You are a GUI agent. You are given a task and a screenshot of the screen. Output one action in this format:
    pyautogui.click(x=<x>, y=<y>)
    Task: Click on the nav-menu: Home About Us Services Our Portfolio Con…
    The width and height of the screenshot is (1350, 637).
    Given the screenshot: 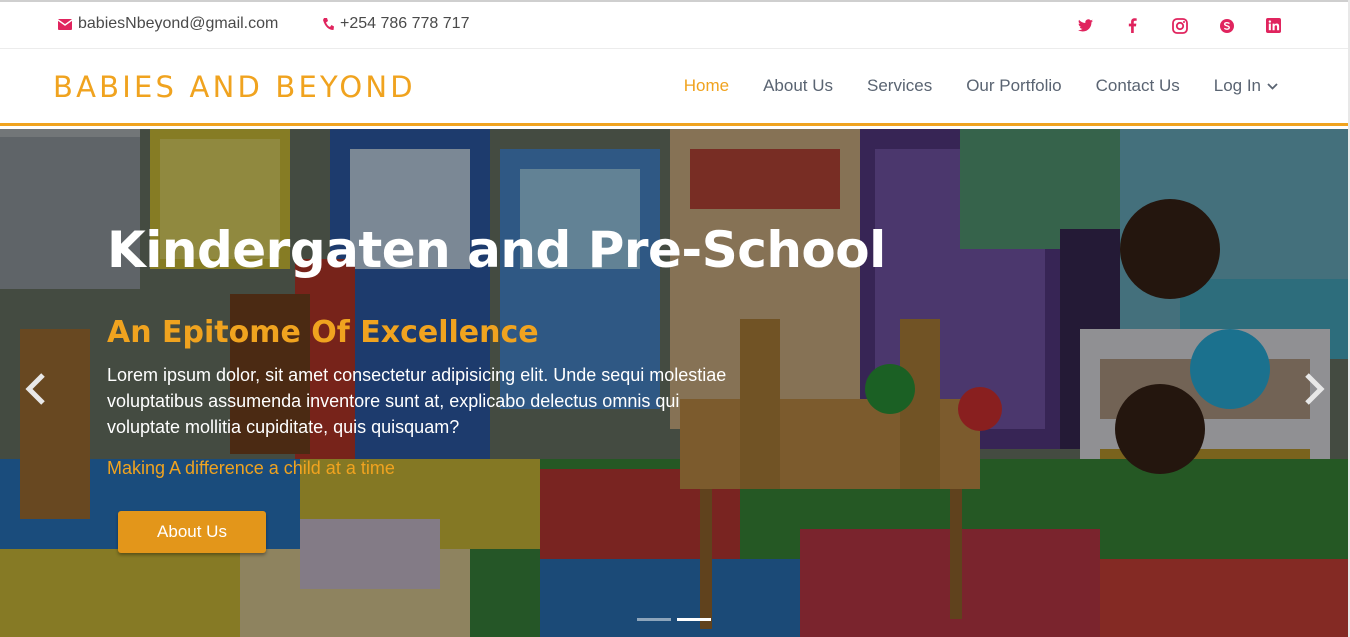 What is the action you would take?
    pyautogui.click(x=981, y=86)
    